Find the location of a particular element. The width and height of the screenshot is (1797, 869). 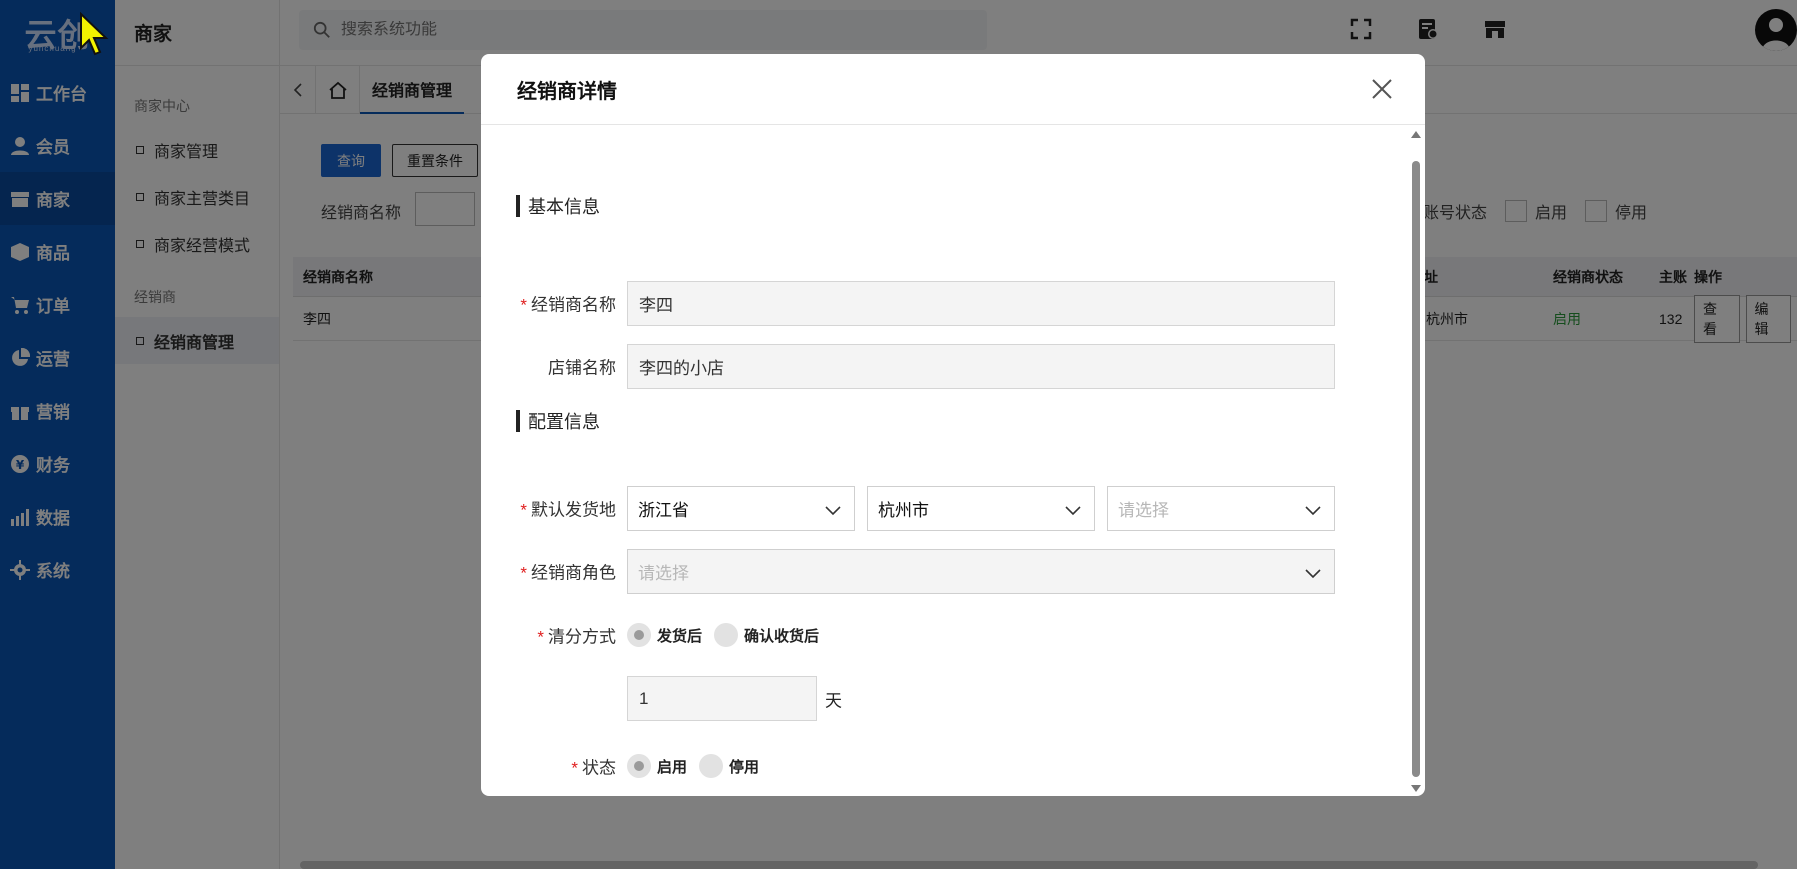

days-input: 1 is located at coordinates (722, 698).